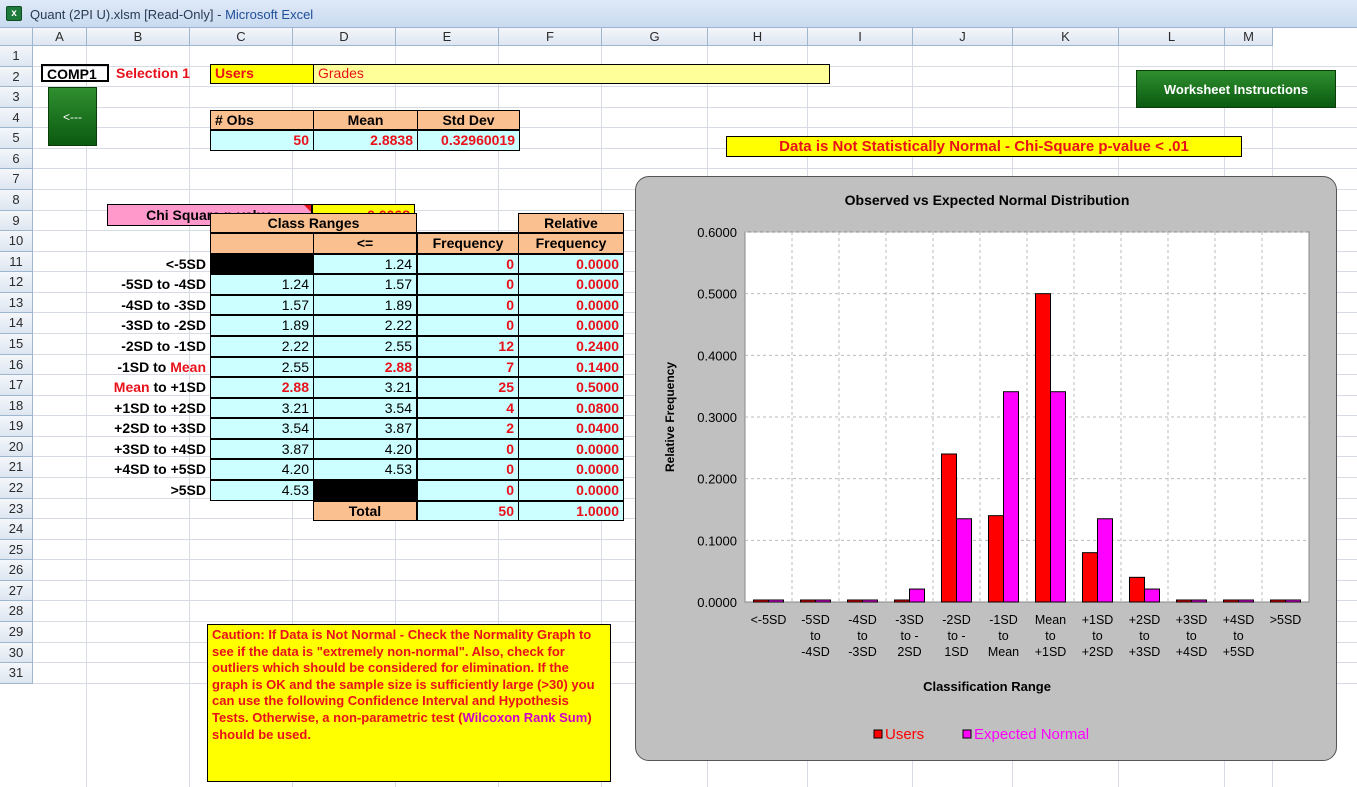  What do you see at coordinates (16, 221) in the screenshot?
I see `row-header: 9` at bounding box center [16, 221].